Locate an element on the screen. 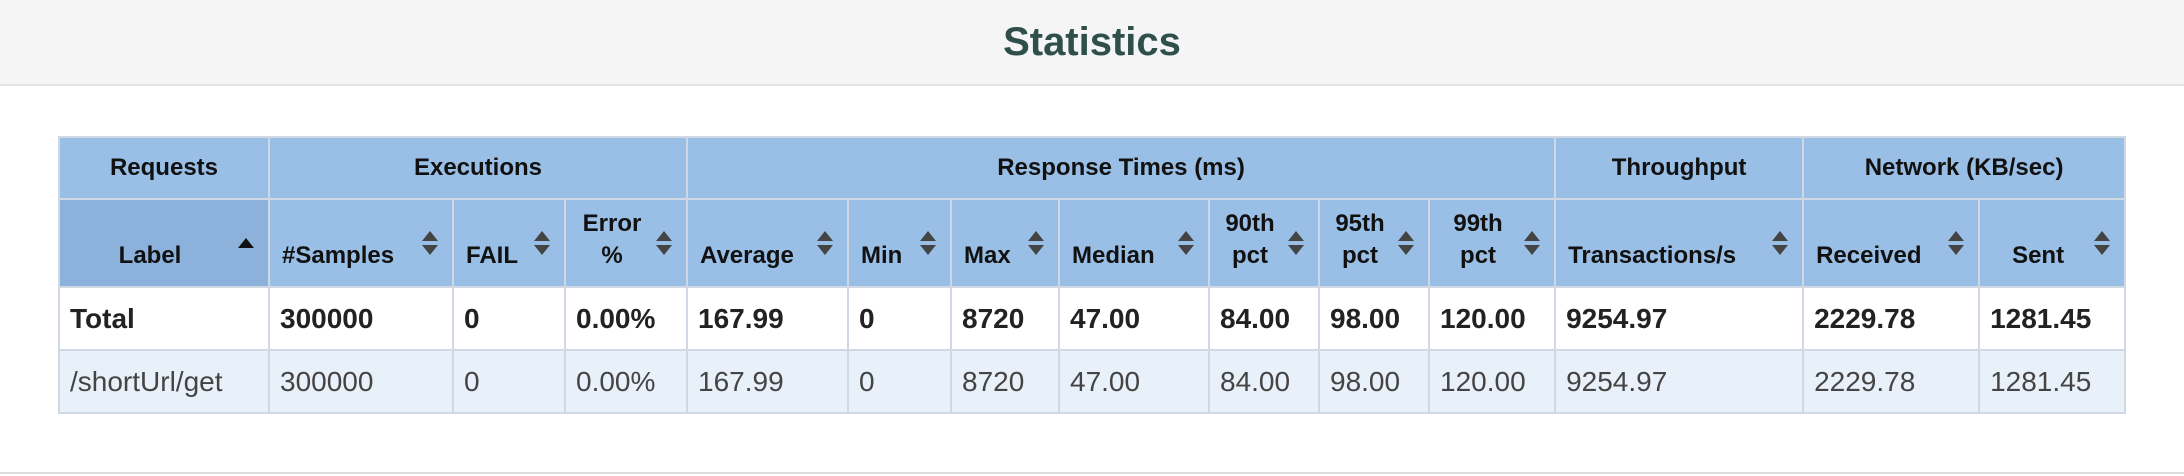 The width and height of the screenshot is (2184, 476). cell-label: Total is located at coordinates (164, 318).